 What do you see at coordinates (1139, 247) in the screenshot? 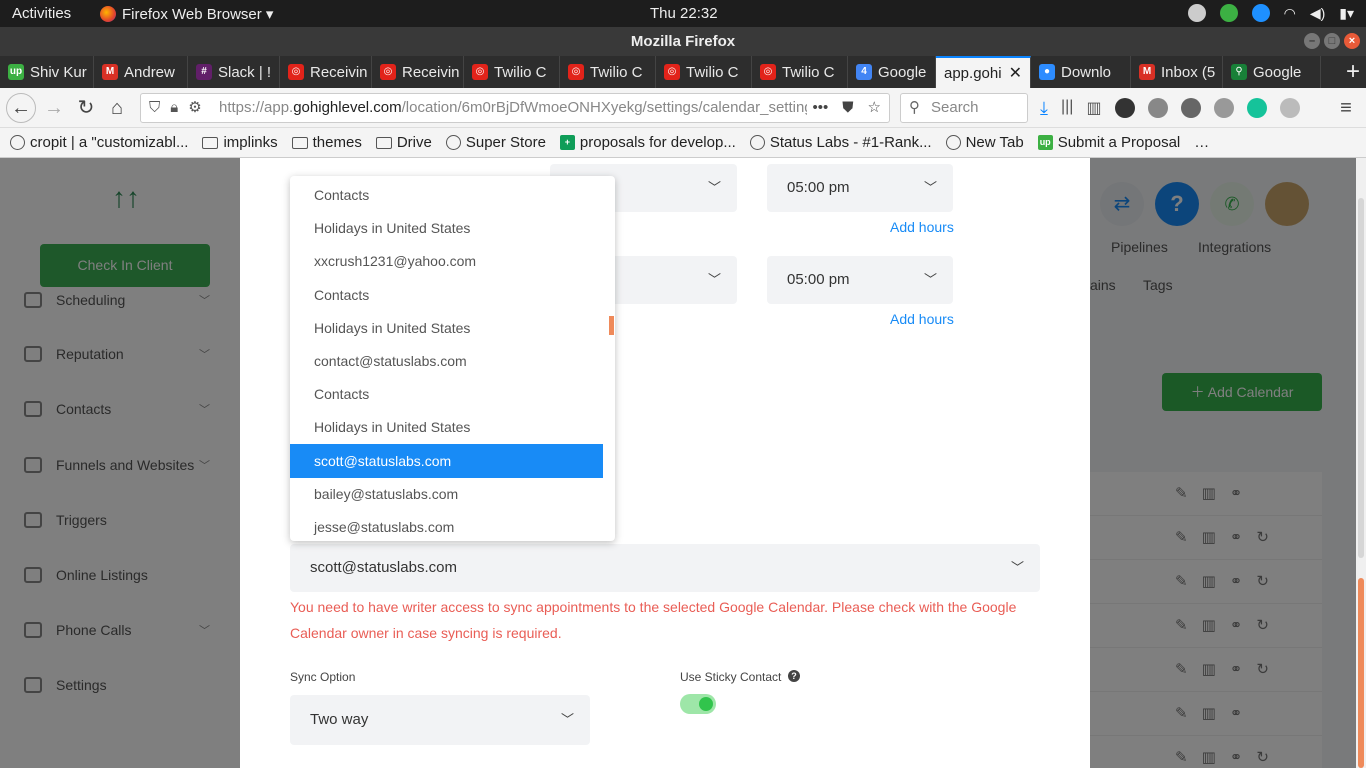
I see `tab-pipelines: Pipelines` at bounding box center [1139, 247].